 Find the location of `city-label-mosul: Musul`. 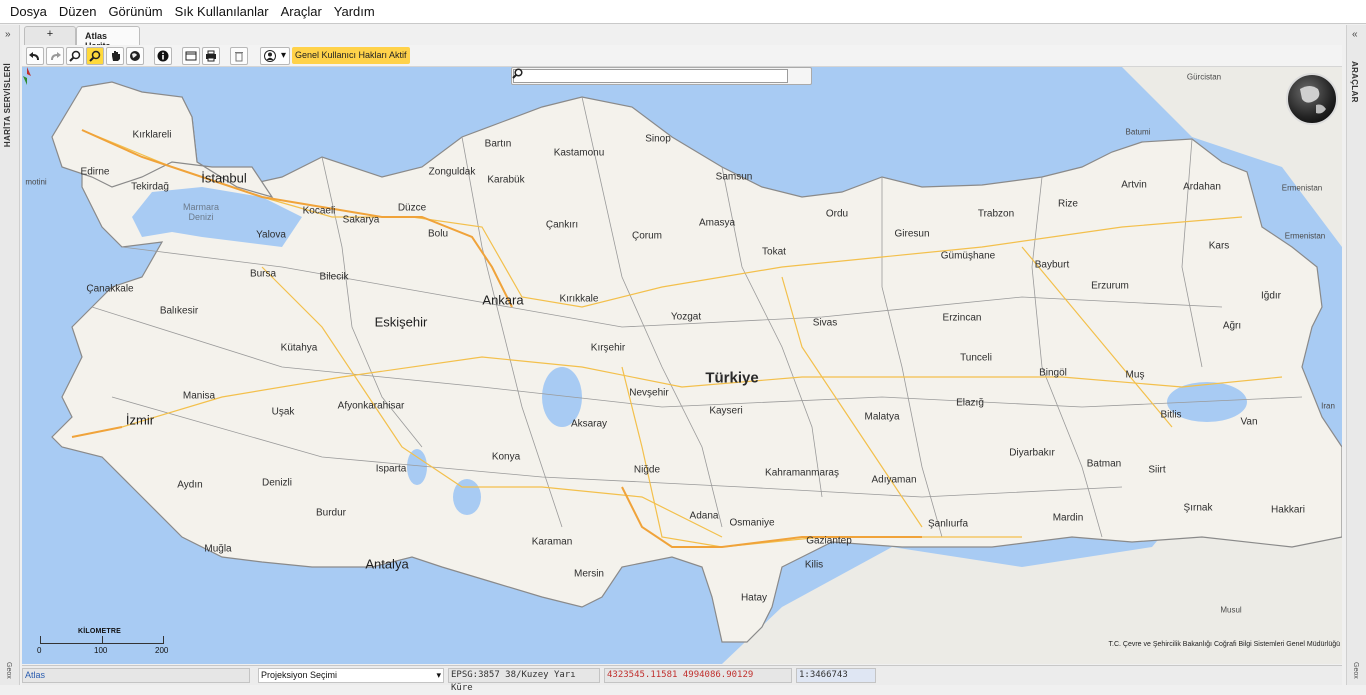

city-label-mosul: Musul is located at coordinates (1231, 610).